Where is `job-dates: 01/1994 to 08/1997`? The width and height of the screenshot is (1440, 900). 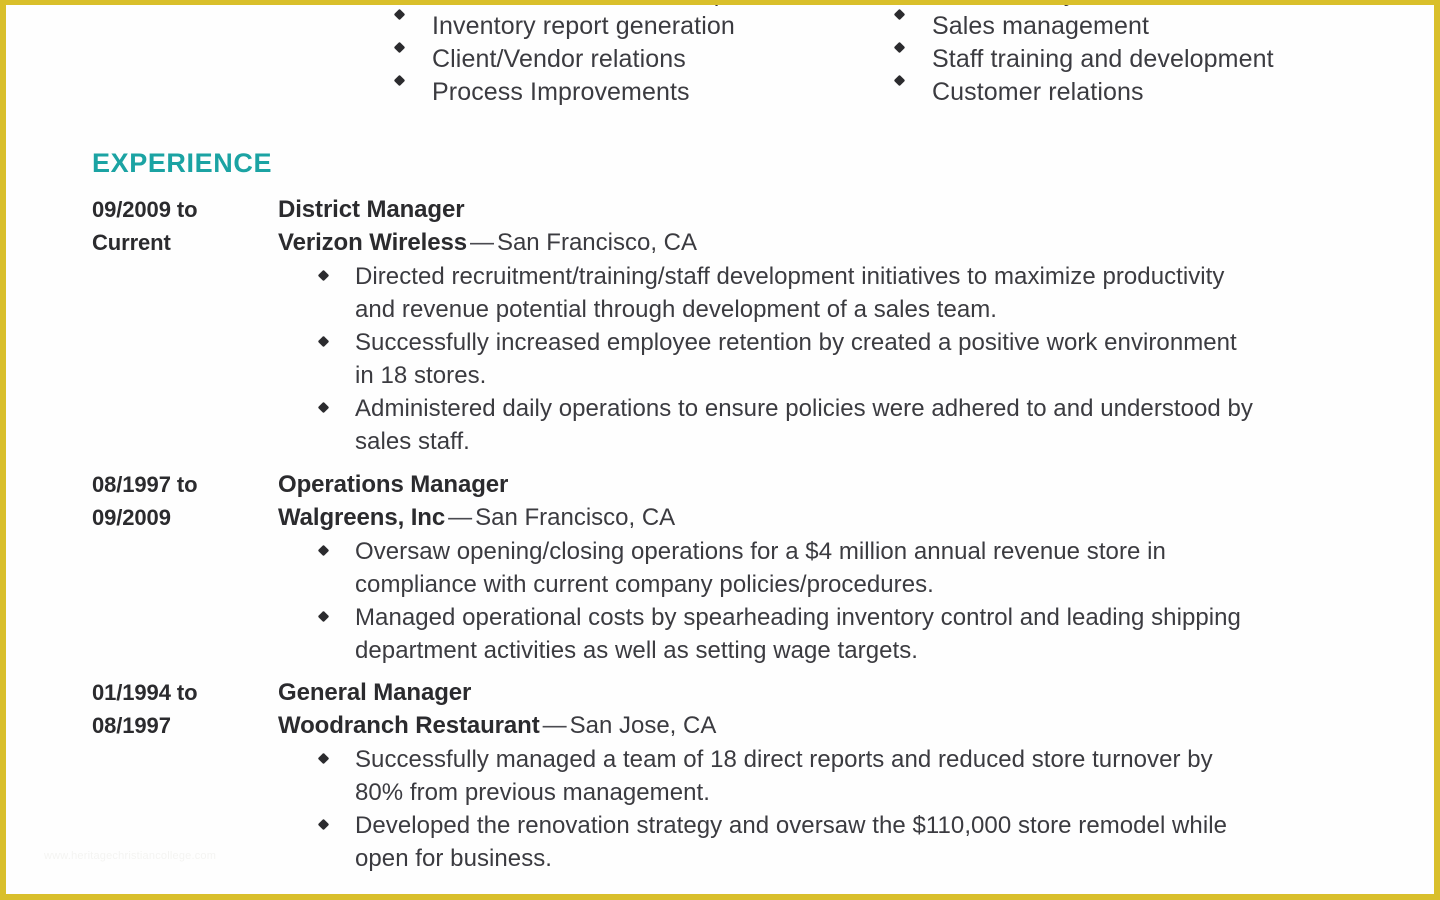 job-dates: 01/1994 to 08/1997 is located at coordinates (145, 709).